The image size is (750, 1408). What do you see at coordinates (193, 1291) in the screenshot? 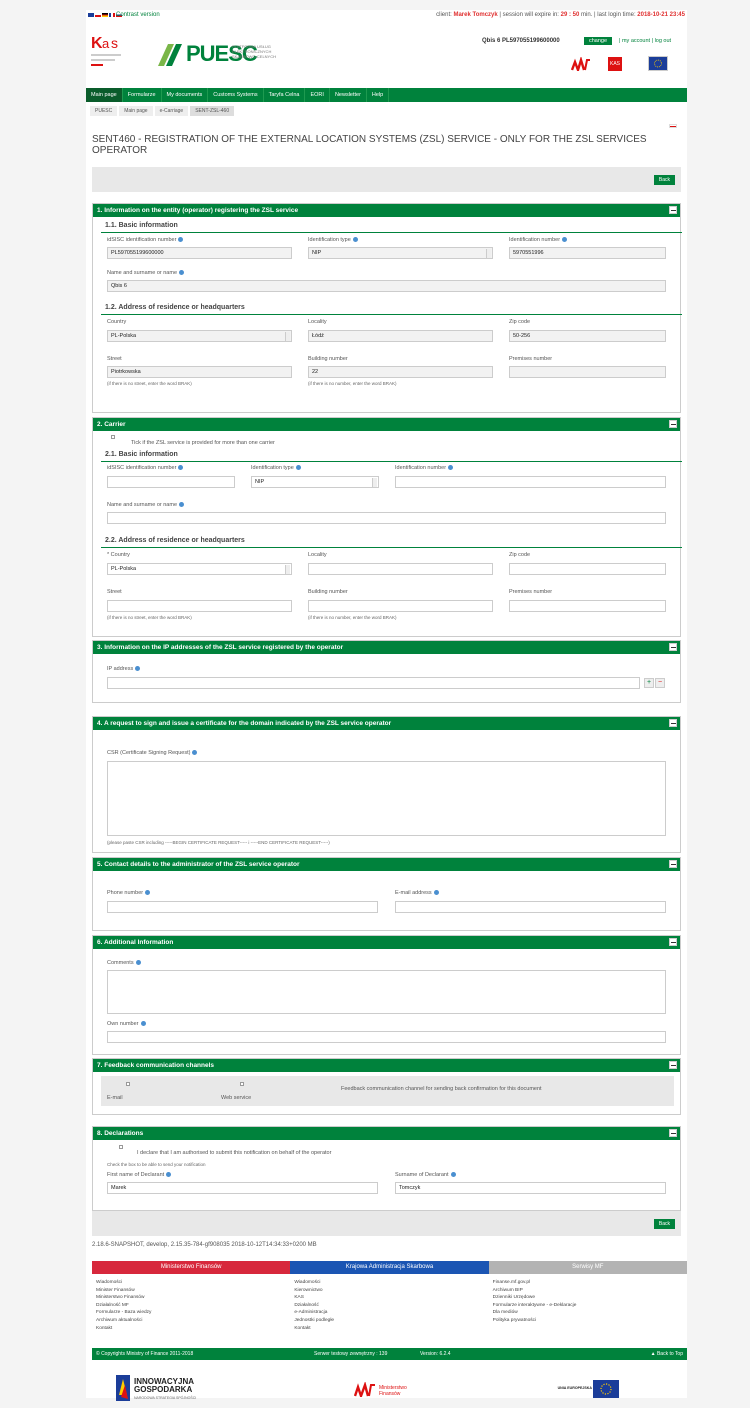
I see `footer-link: Minister Finansów` at bounding box center [193, 1291].